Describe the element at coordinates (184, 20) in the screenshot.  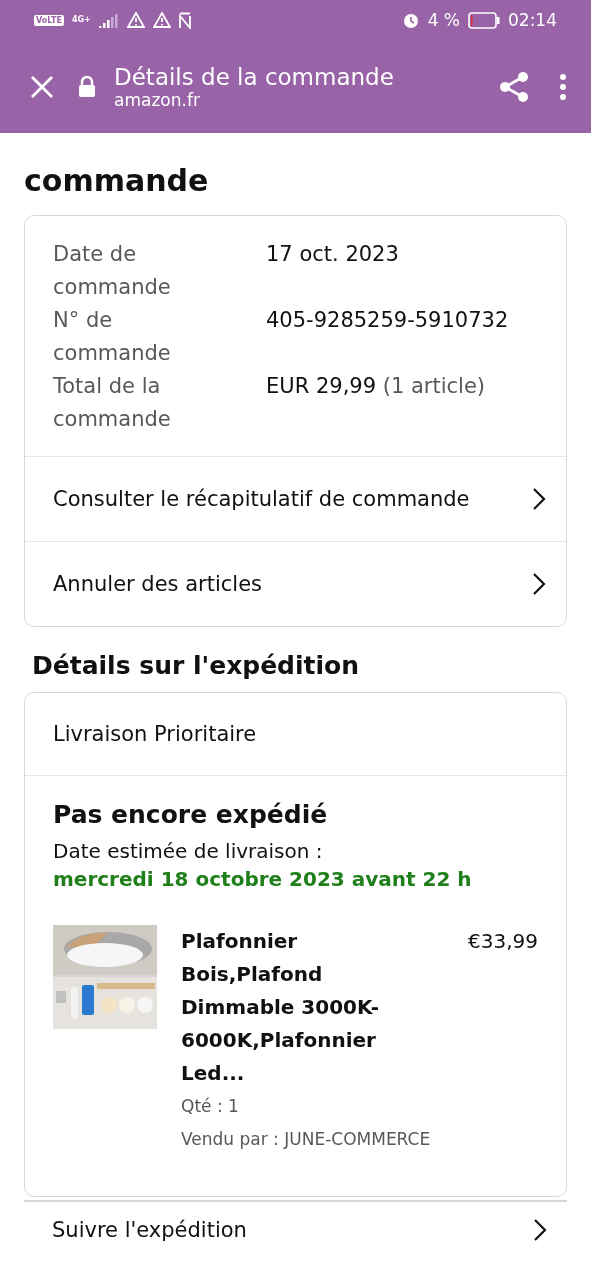
I see `nfc-icon` at that location.